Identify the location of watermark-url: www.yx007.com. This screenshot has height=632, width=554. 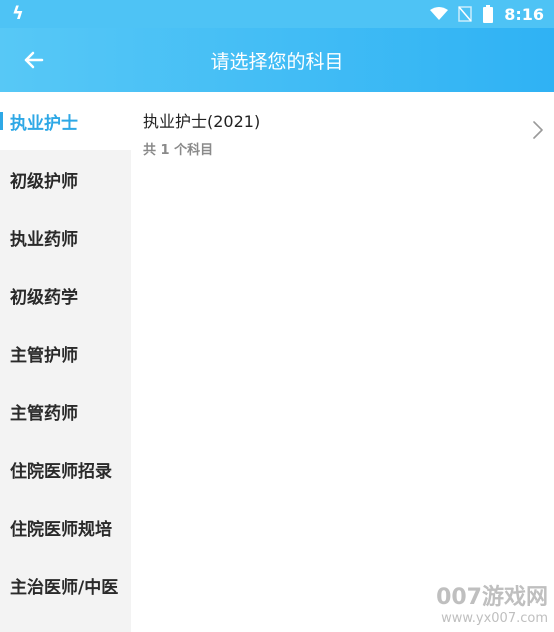
(494, 618).